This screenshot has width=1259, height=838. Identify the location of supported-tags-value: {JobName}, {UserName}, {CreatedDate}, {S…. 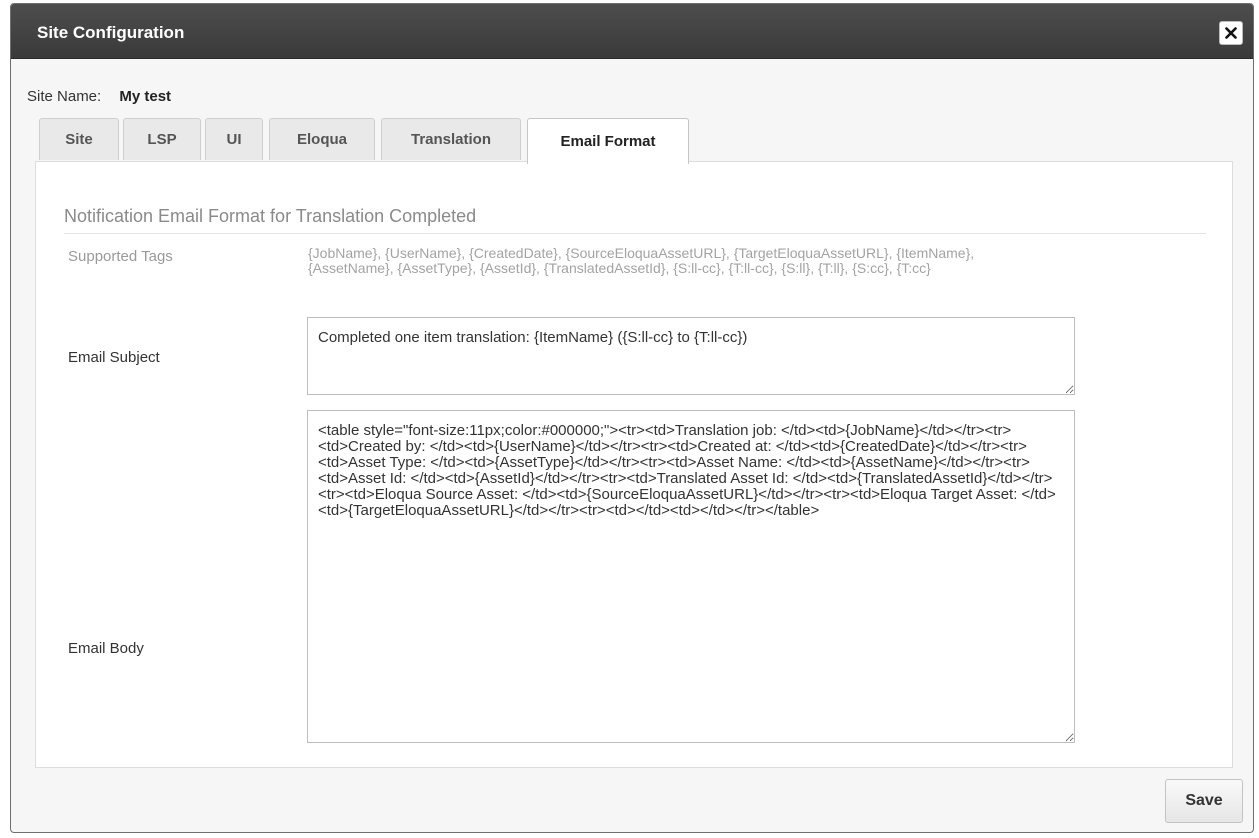
(641, 260).